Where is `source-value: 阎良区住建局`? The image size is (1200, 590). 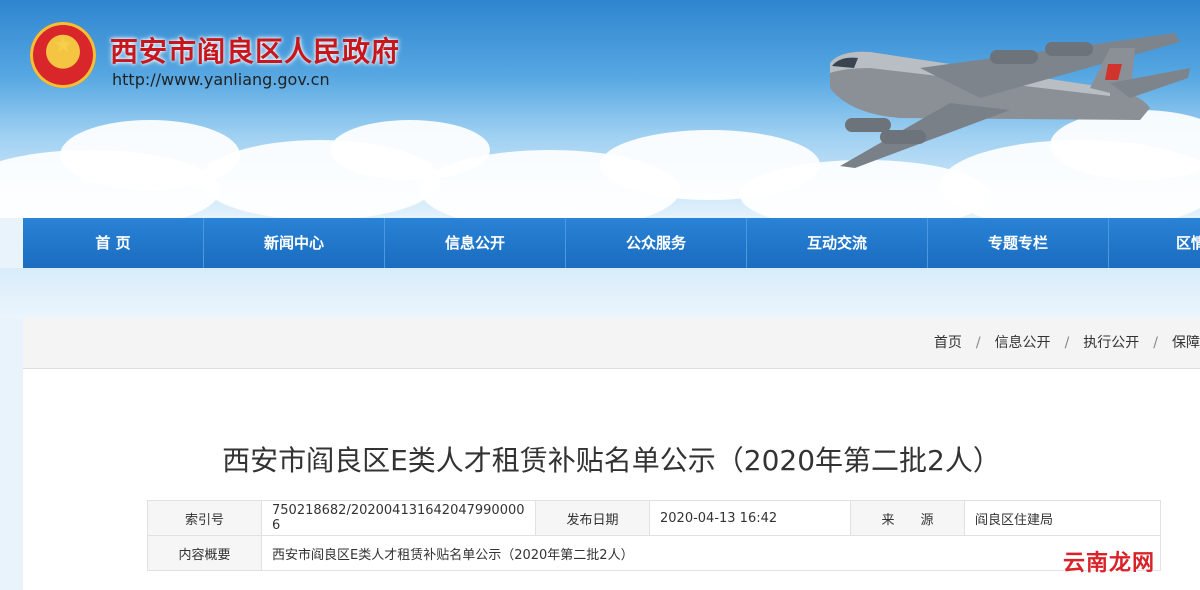 source-value: 阎良区住建局 is located at coordinates (1062, 518).